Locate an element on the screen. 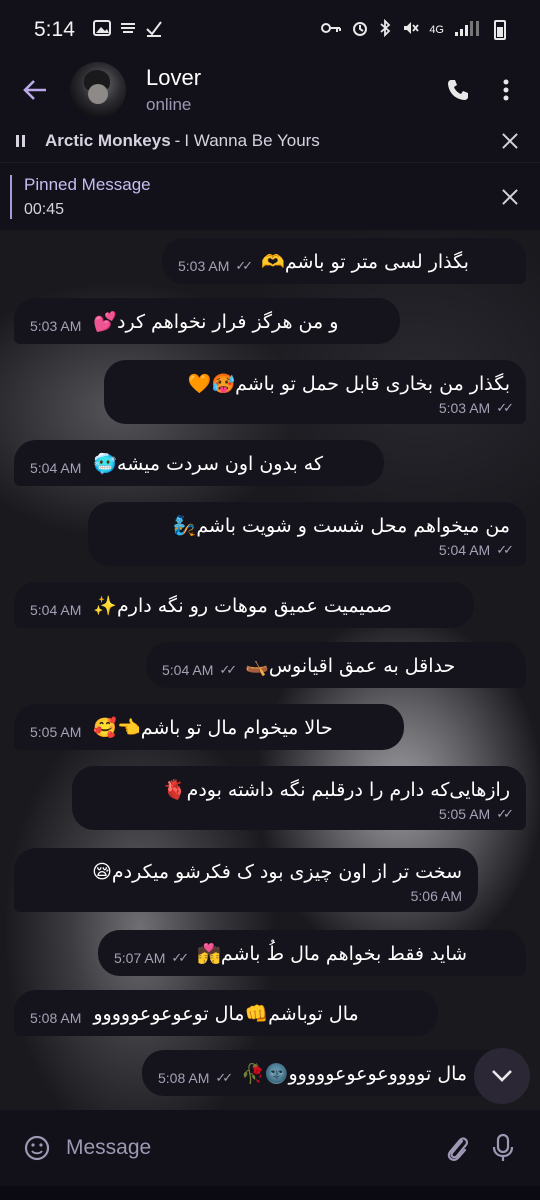 The image size is (540, 1200). mute-icon is located at coordinates (410, 30).